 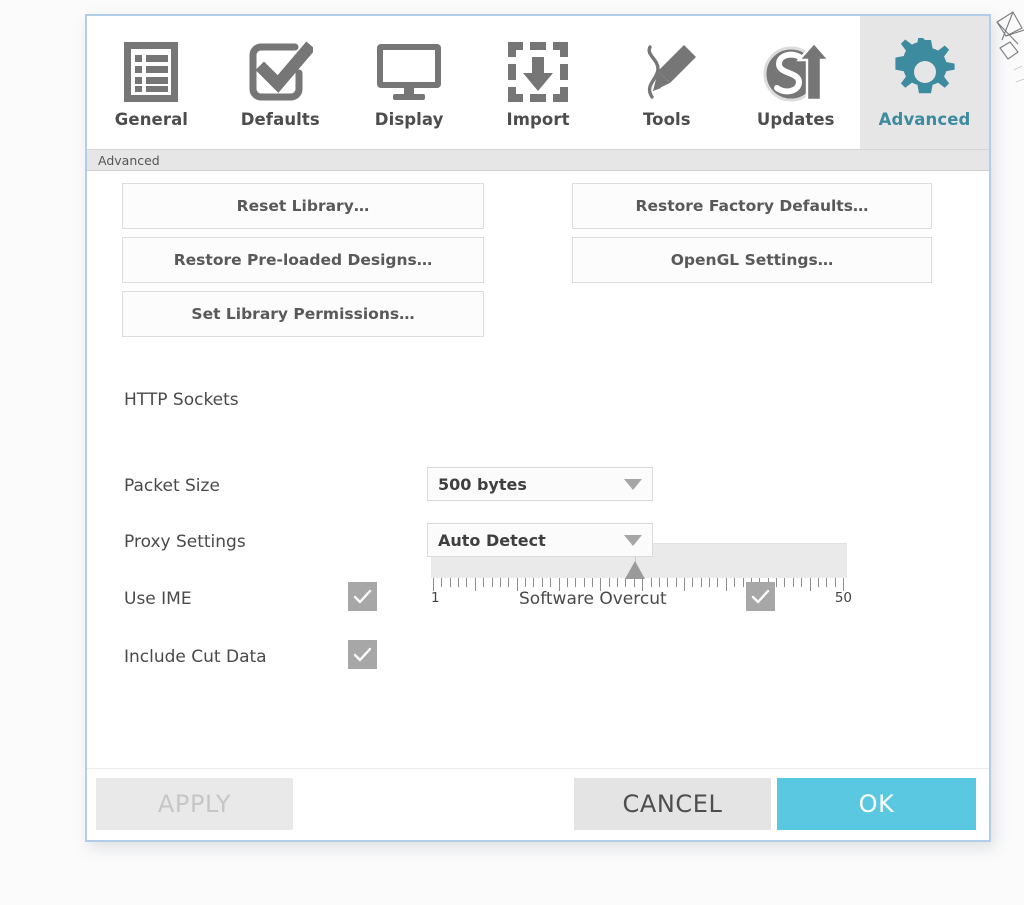 I want to click on breadcrumb-label: Advanced, so click(x=129, y=160).